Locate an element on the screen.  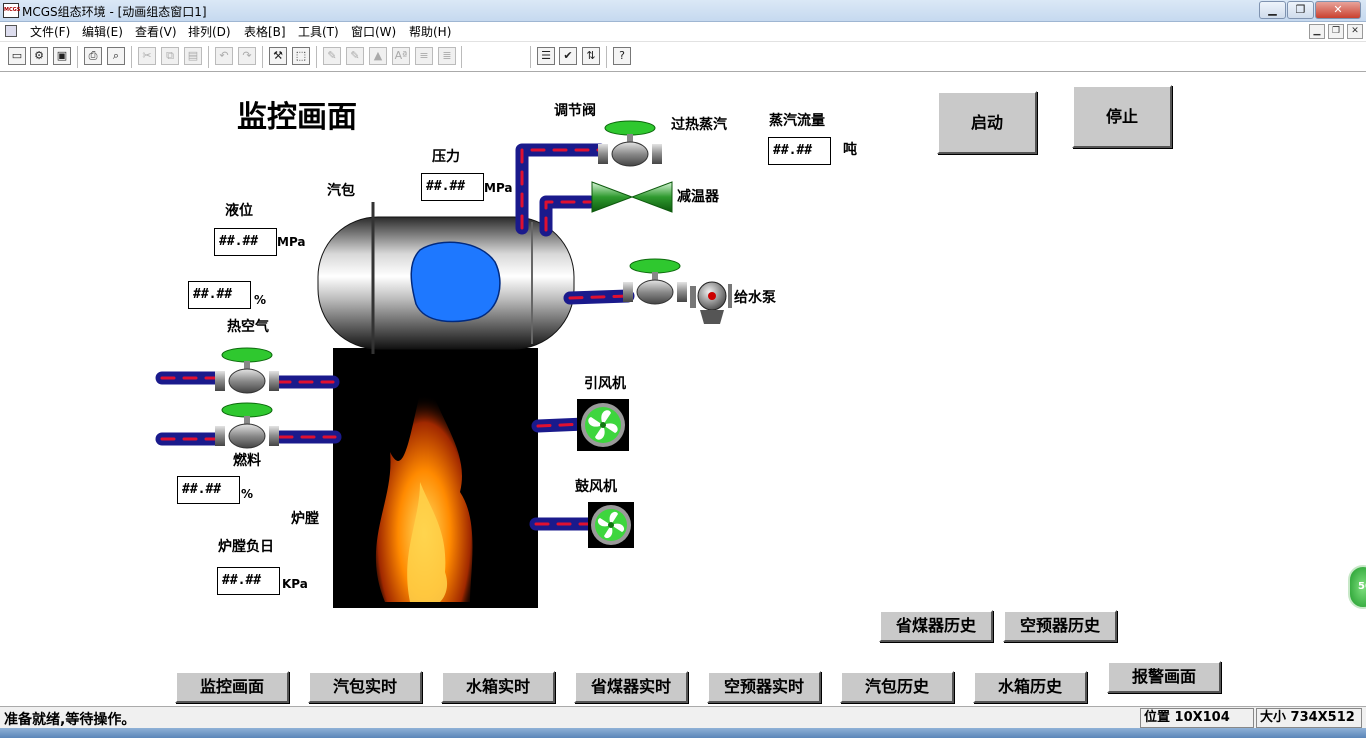
nav-tank-realtime-button: 水箱实时 is located at coordinates (498, 687).